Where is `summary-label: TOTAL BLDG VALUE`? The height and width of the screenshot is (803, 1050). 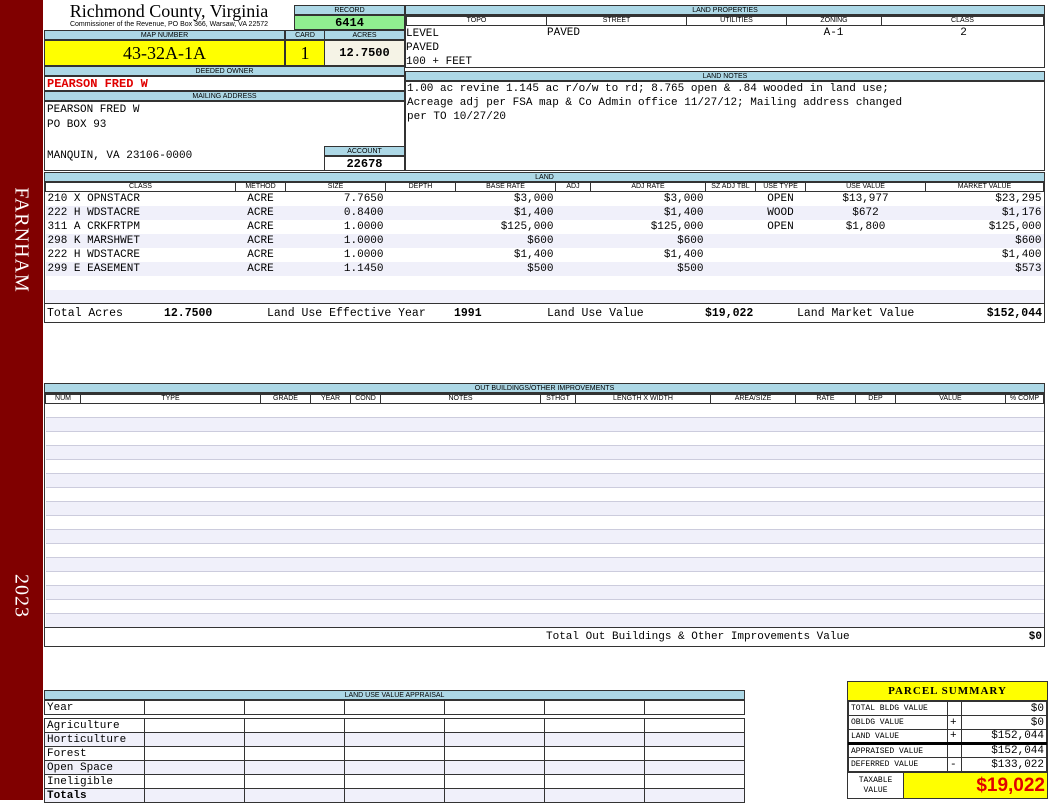 summary-label: TOTAL BLDG VALUE is located at coordinates (898, 708).